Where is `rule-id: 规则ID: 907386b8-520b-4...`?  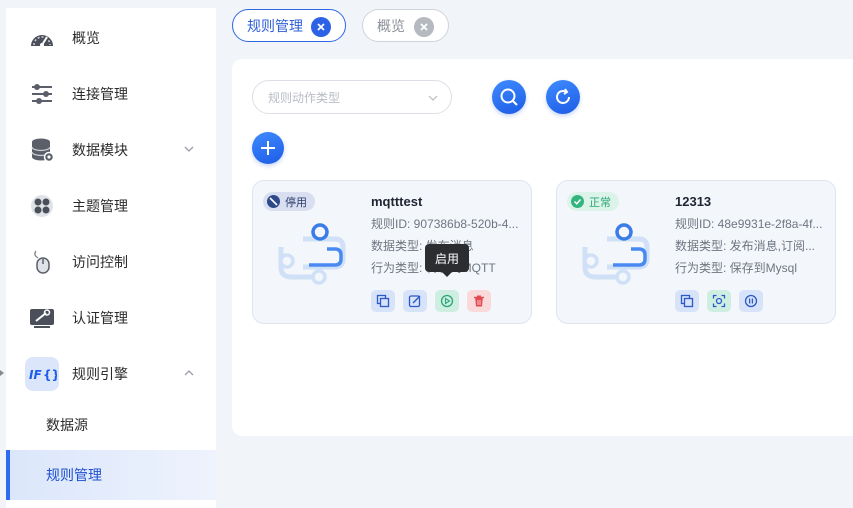
rule-id: 规则ID: 907386b8-520b-4... is located at coordinates (445, 224).